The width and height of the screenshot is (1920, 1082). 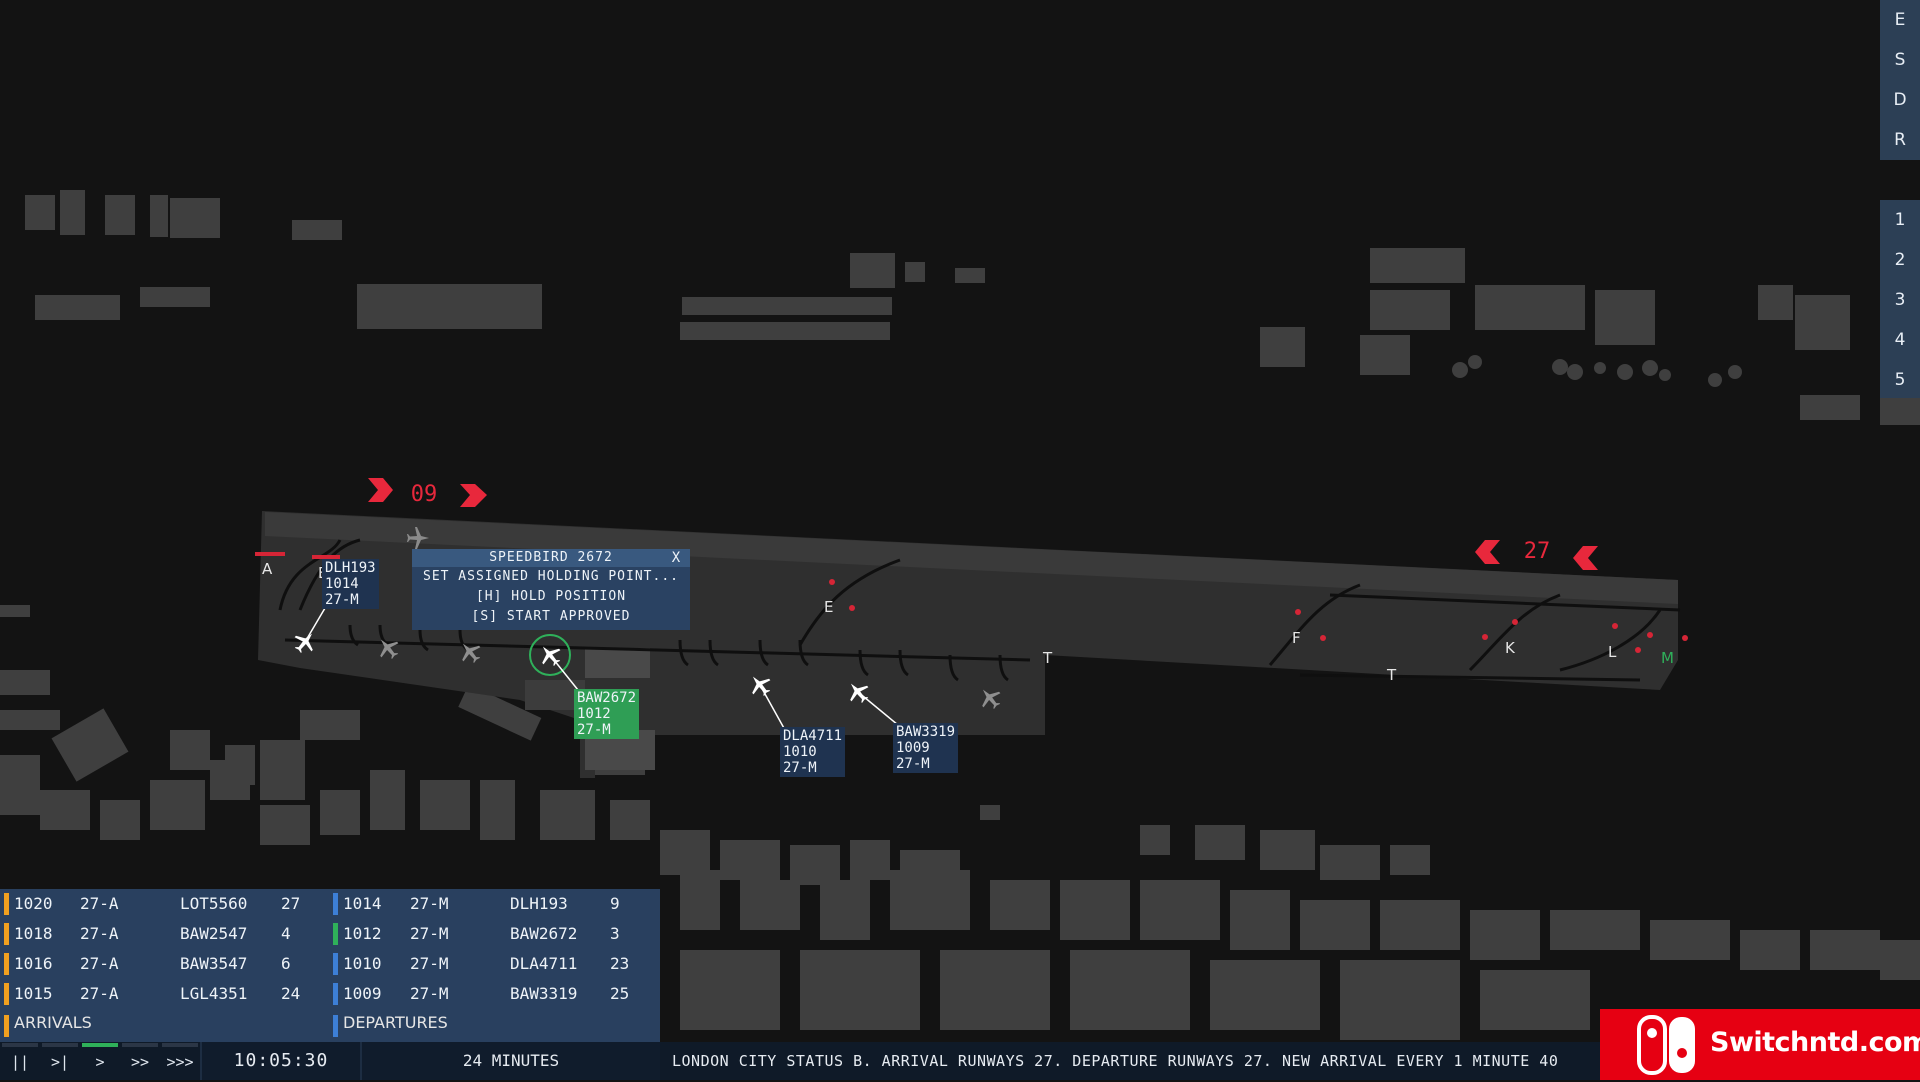 What do you see at coordinates (100, 1061) in the screenshot?
I see `play-speed-1-button: >` at bounding box center [100, 1061].